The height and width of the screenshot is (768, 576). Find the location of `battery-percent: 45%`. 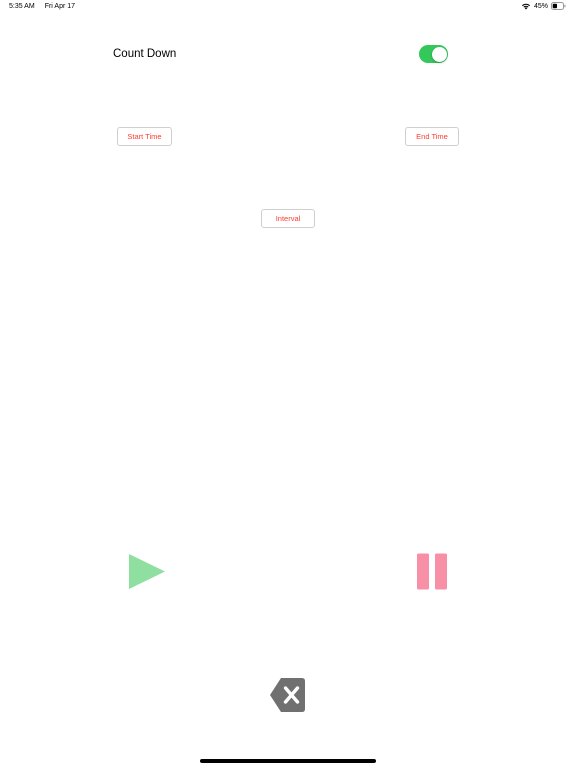

battery-percent: 45% is located at coordinates (540, 6).